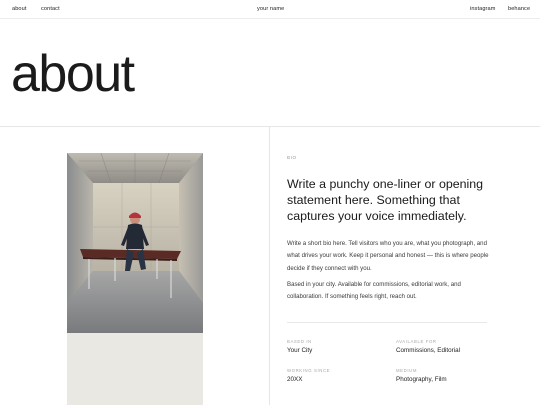 Image resolution: width=540 pixels, height=405 pixels. I want to click on bio-section-label: BIO, so click(292, 157).